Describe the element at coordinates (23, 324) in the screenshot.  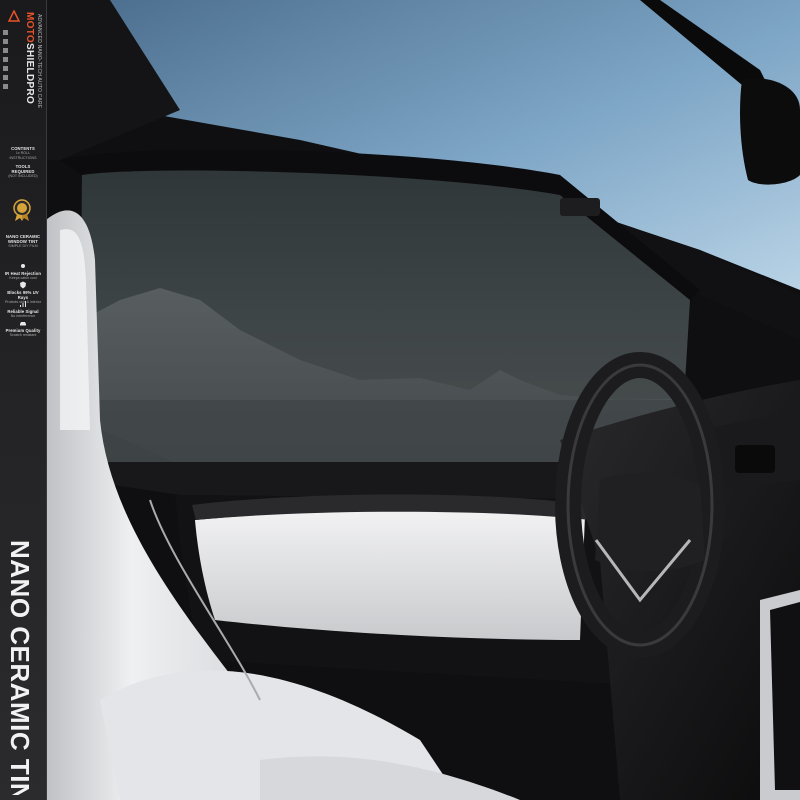
I see `car-icon` at that location.